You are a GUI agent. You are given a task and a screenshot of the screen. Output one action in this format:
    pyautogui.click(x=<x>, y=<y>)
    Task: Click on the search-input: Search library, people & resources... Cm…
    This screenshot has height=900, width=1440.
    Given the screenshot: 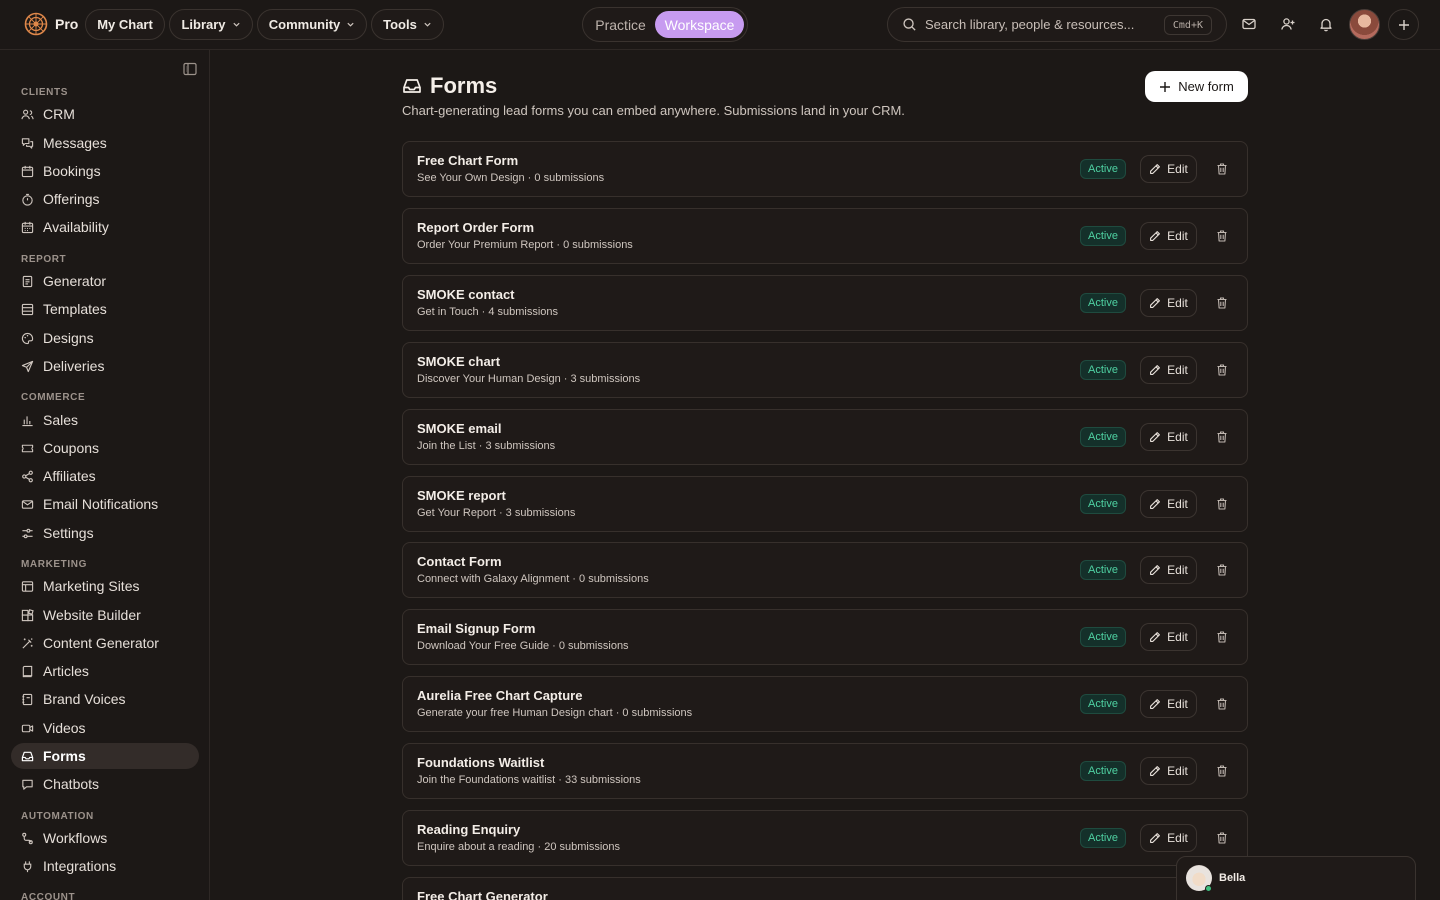 What is the action you would take?
    pyautogui.click(x=1057, y=24)
    